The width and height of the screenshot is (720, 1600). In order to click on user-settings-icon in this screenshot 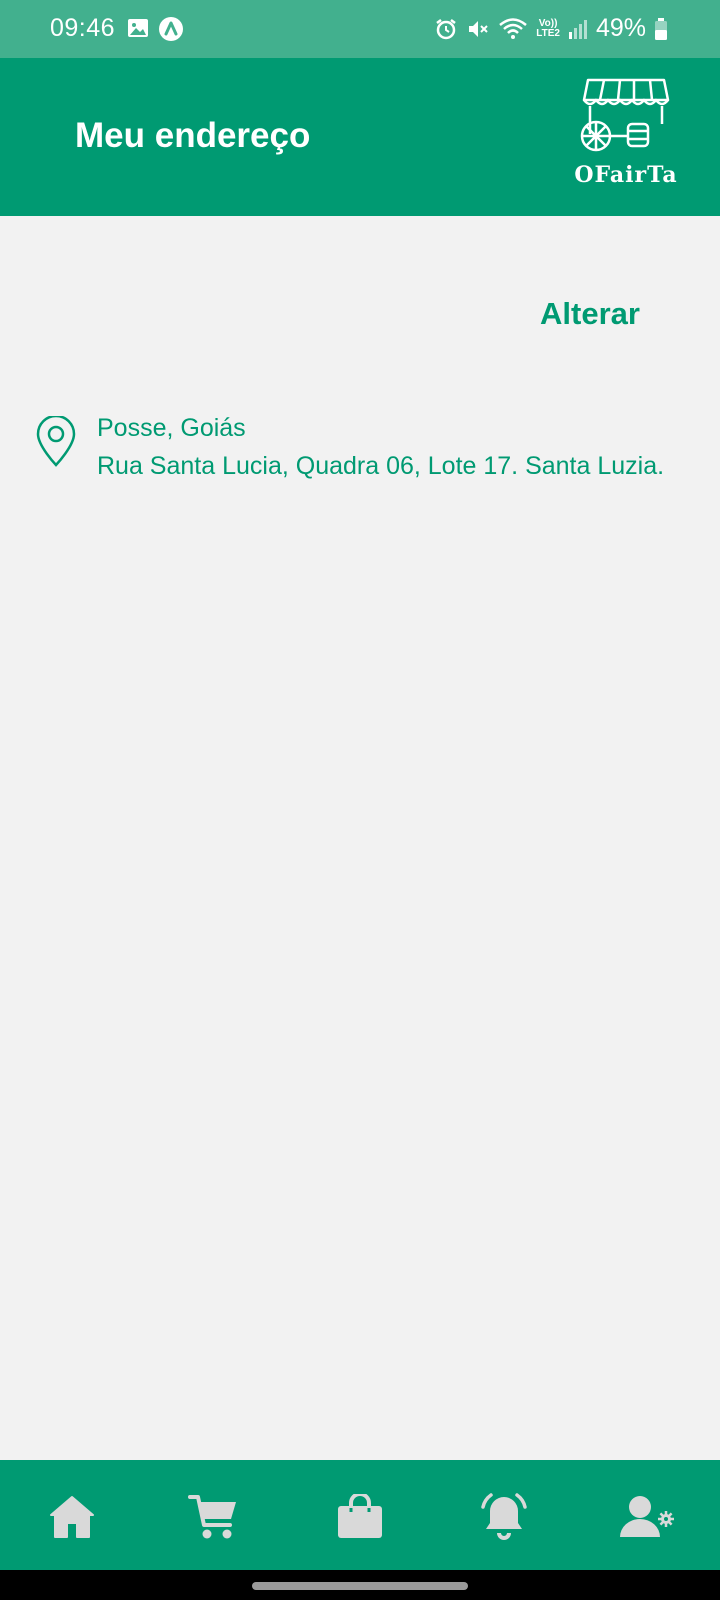, I will do `click(647, 1516)`.